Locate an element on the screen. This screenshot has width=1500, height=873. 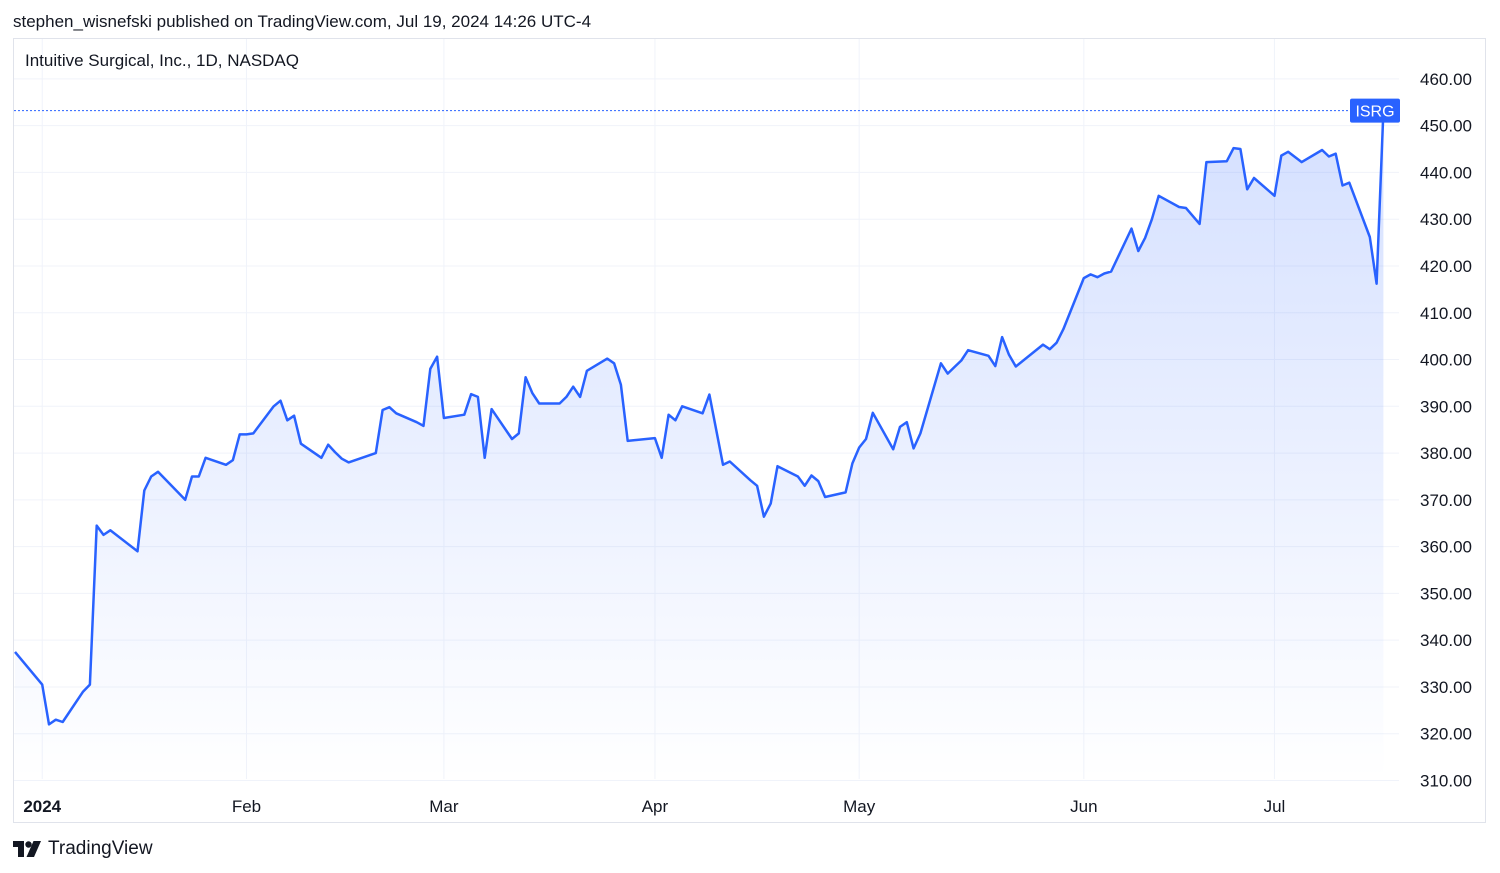
y-tick-label: 450.00 is located at coordinates (1446, 126).